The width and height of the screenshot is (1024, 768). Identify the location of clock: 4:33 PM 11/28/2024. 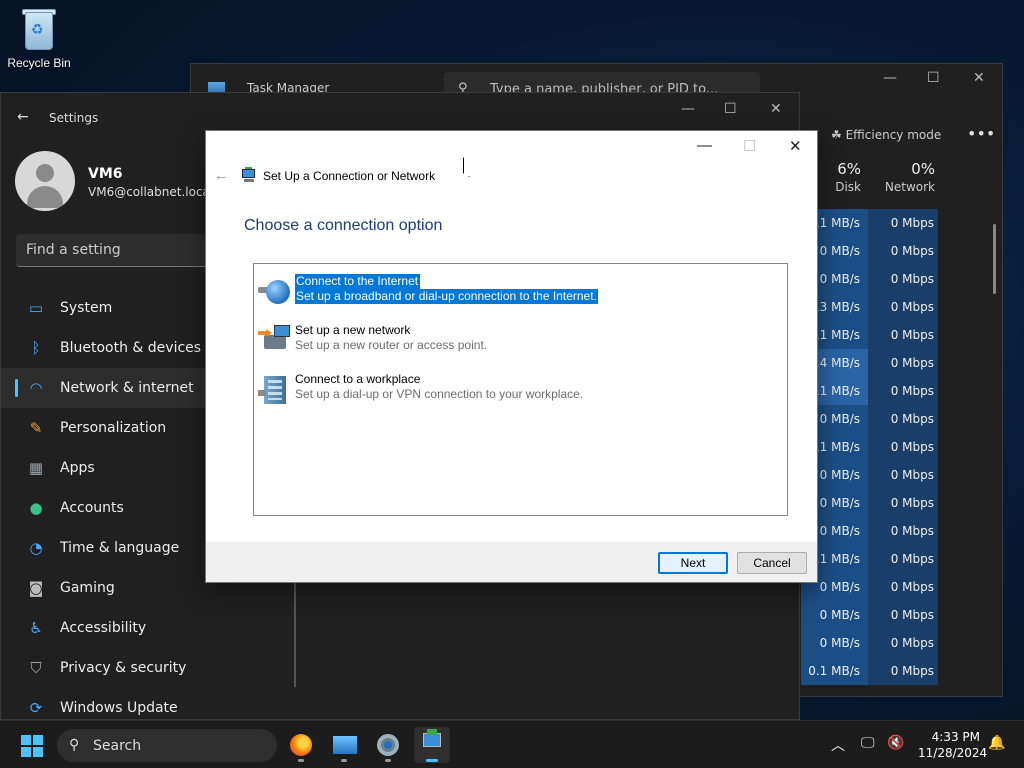
(953, 745).